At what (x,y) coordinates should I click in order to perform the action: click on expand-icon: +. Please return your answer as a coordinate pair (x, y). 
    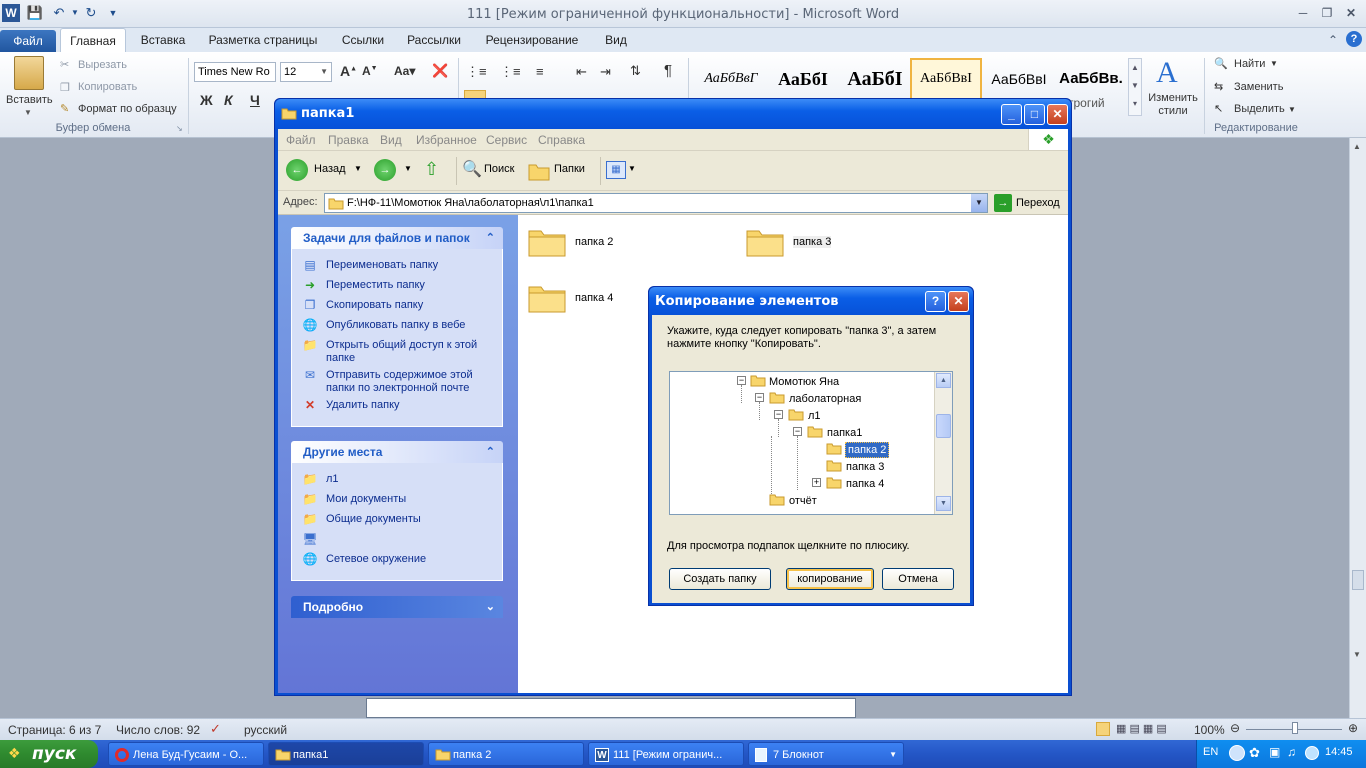
    Looking at the image, I should click on (816, 482).